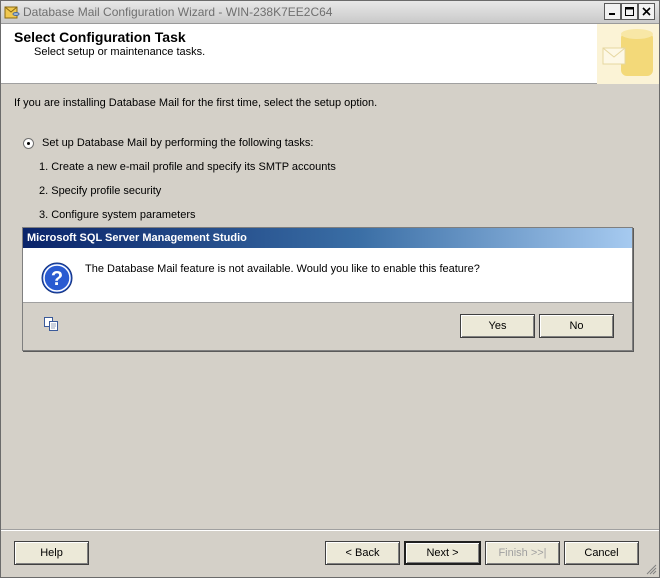 The image size is (660, 578). Describe the element at coordinates (651, 569) in the screenshot. I see `resize-grip-icon` at that location.